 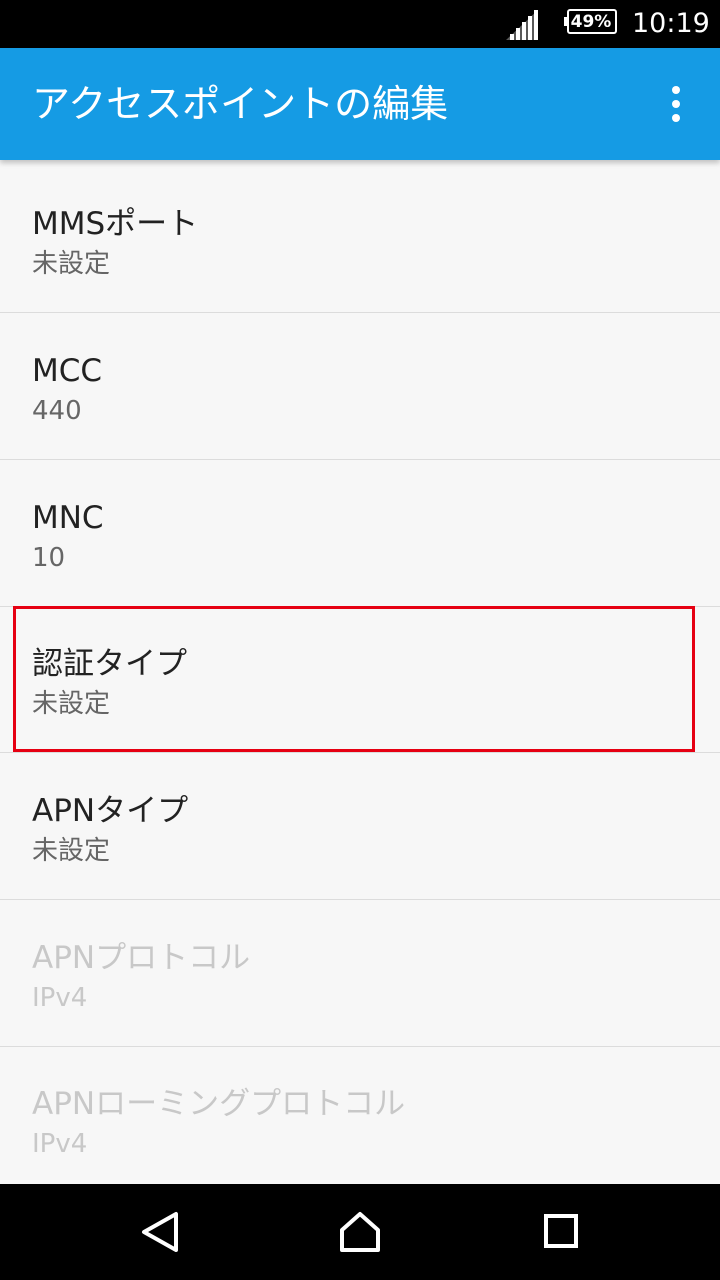 What do you see at coordinates (522, 25) in the screenshot?
I see `signal-strength-icon` at bounding box center [522, 25].